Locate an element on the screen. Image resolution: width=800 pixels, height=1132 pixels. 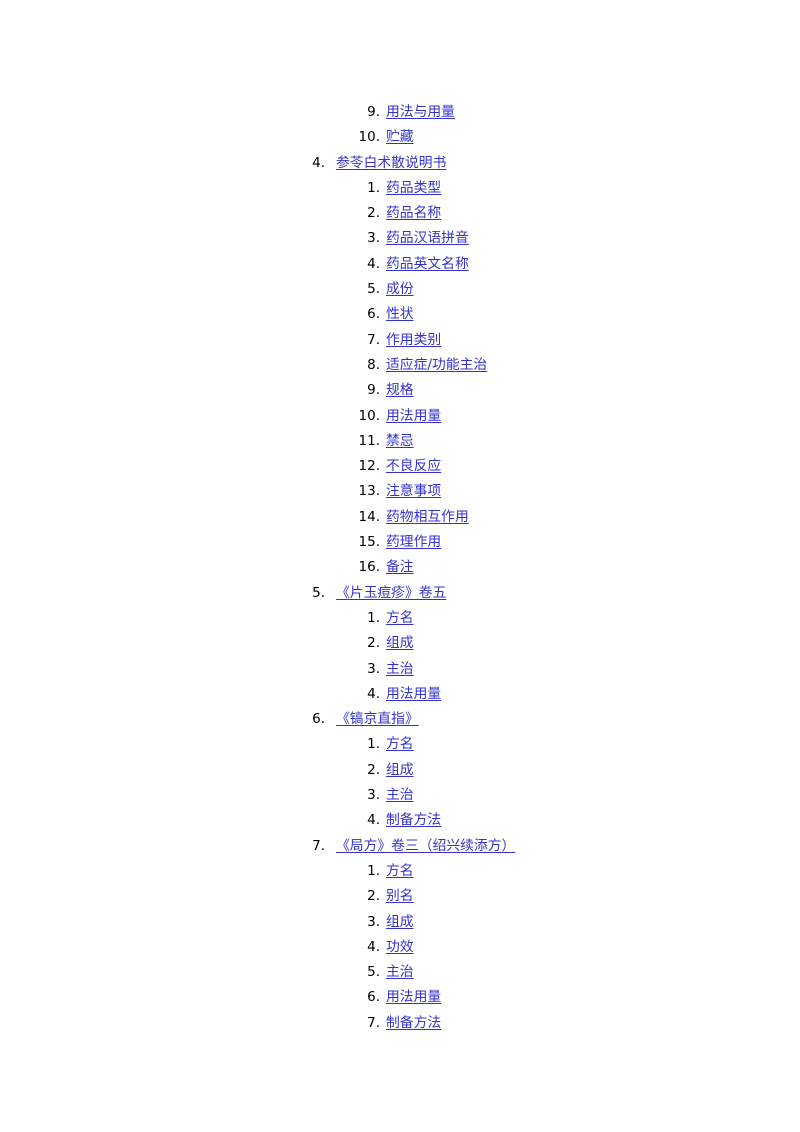
toc-entry-link: 药品类型 is located at coordinates (413, 188).